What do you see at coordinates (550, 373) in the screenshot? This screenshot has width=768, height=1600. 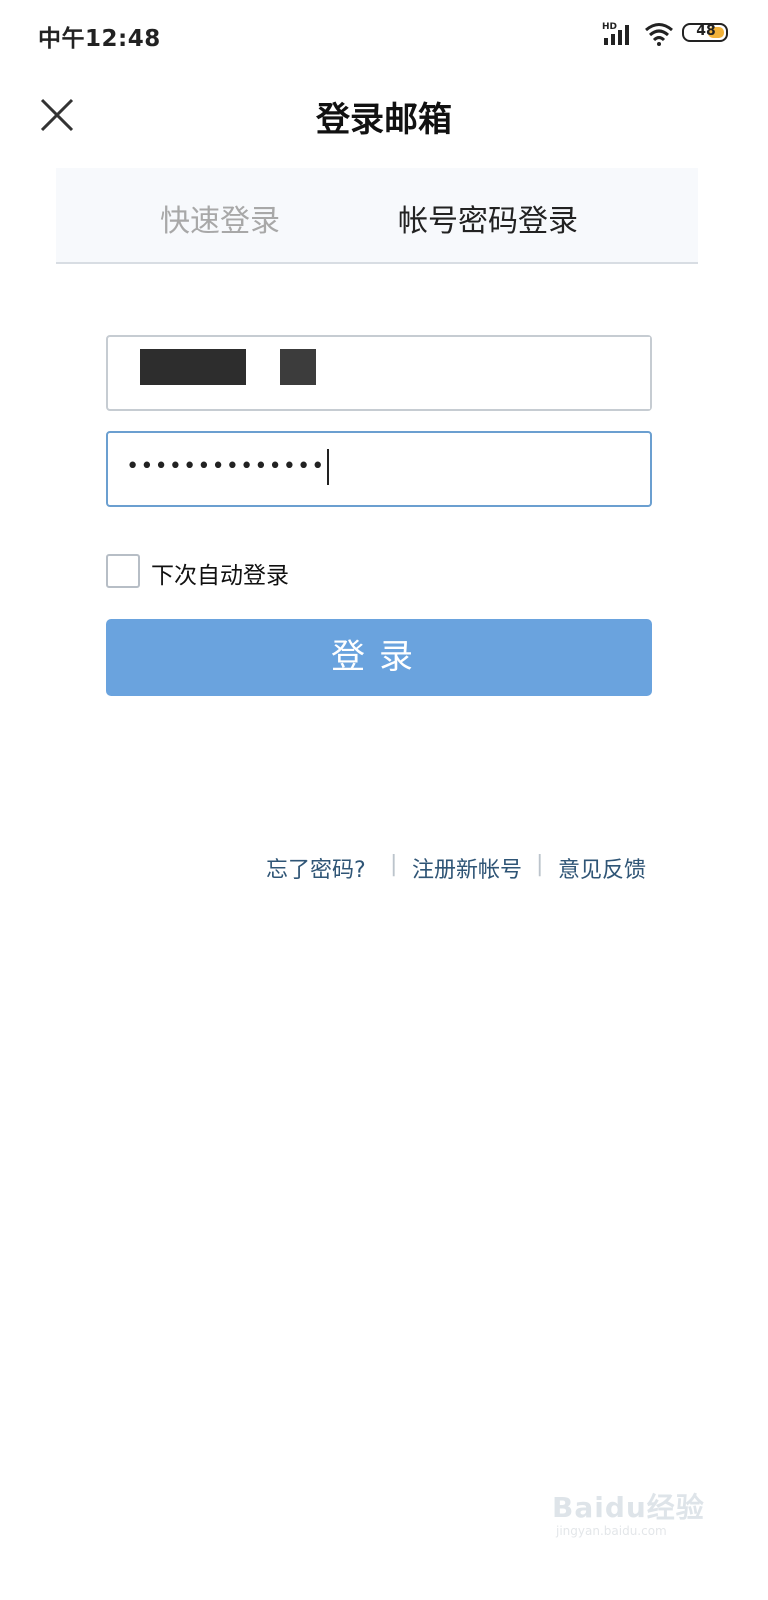 I see `input-fade` at bounding box center [550, 373].